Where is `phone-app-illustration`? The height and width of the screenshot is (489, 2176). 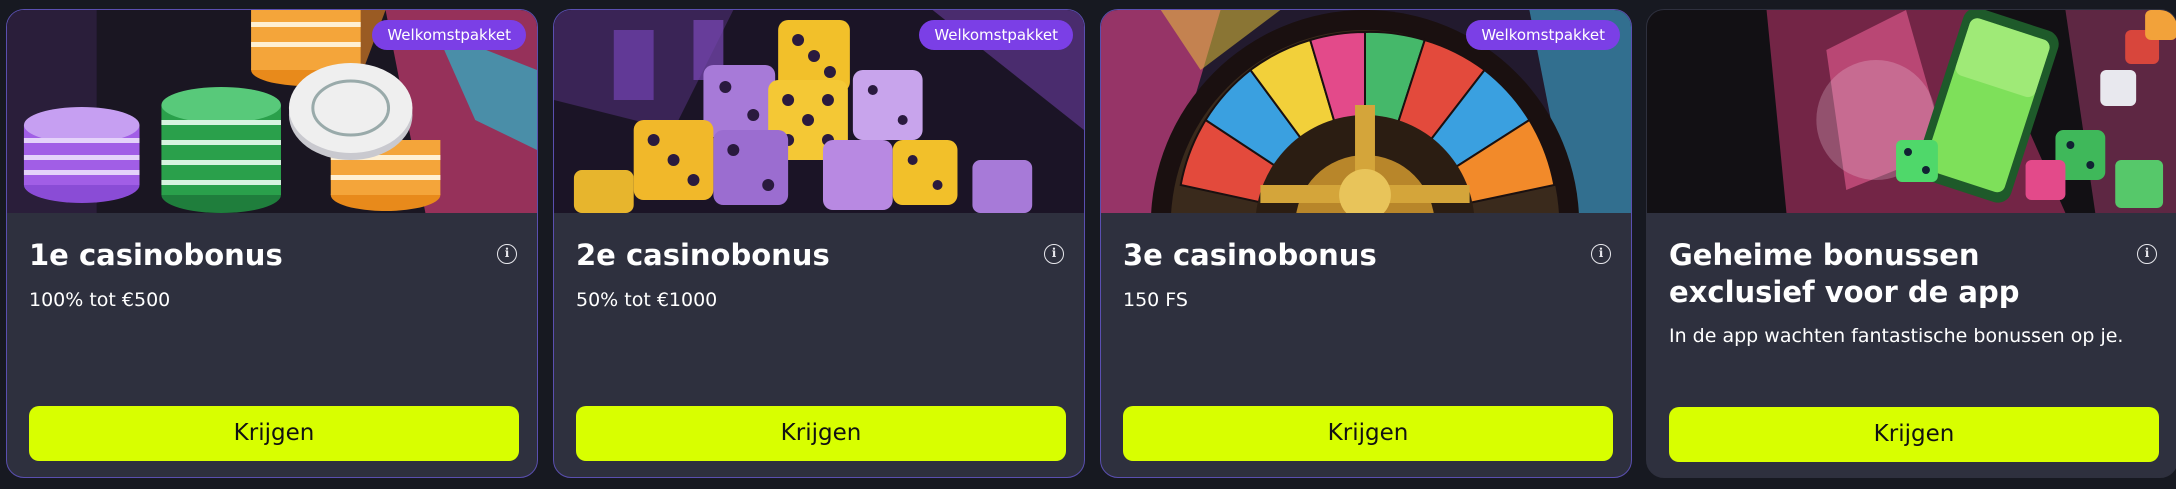 phone-app-illustration is located at coordinates (1911, 111).